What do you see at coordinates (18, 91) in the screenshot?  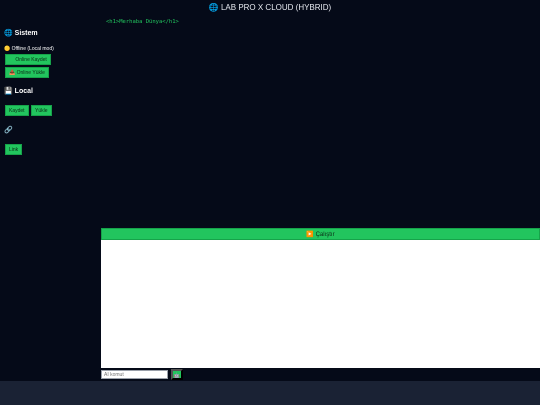 I see `section-title-local: 💾 Local` at bounding box center [18, 91].